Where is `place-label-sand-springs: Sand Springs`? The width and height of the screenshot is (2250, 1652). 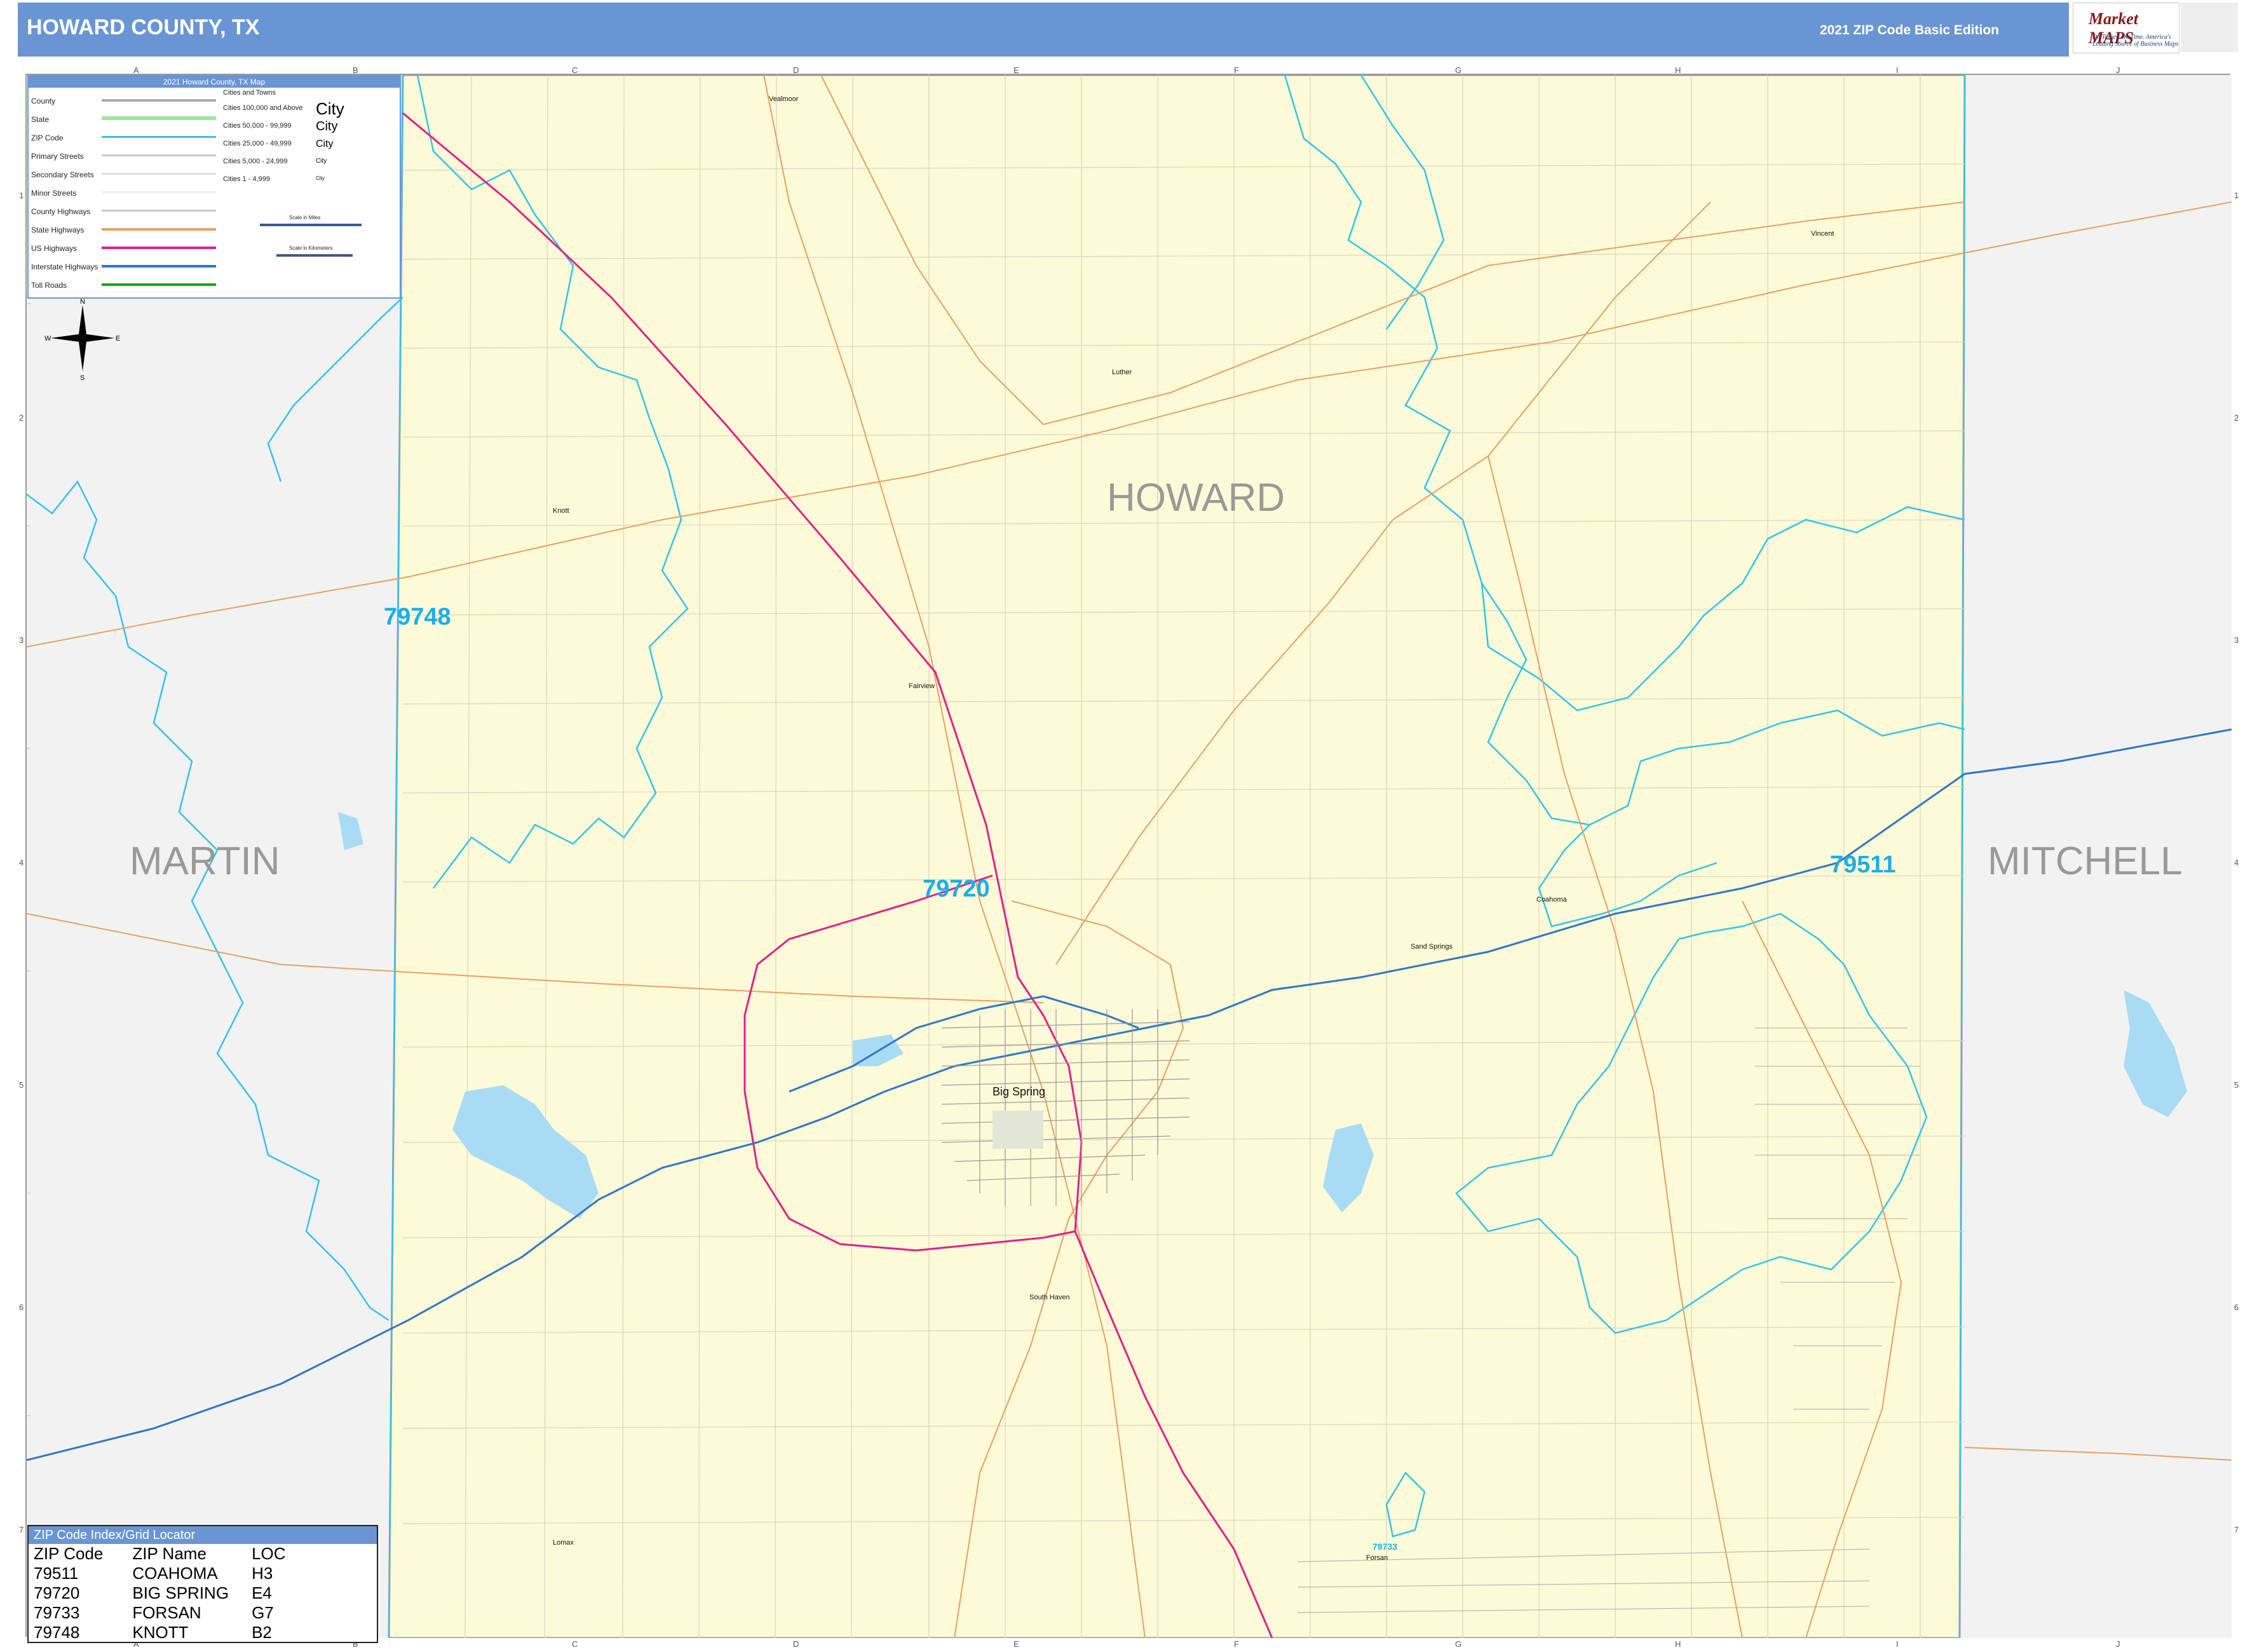
place-label-sand-springs: Sand Springs is located at coordinates (1432, 947).